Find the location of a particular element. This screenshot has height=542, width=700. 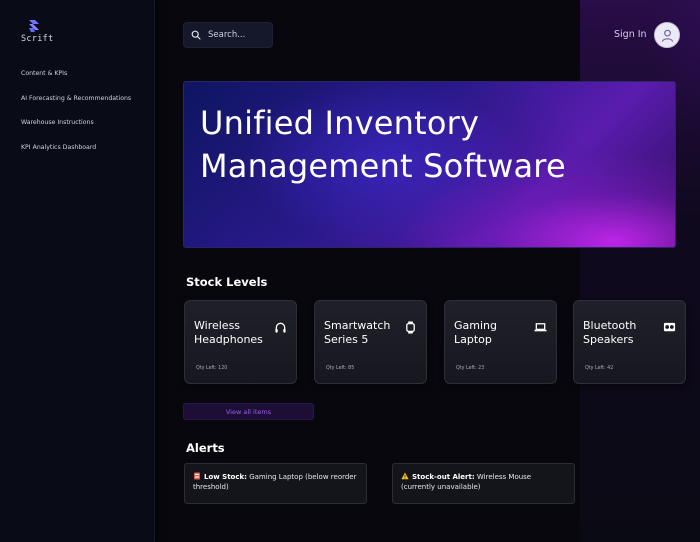

hero-title: Unified Inventory Management Software is located at coordinates (383, 144).